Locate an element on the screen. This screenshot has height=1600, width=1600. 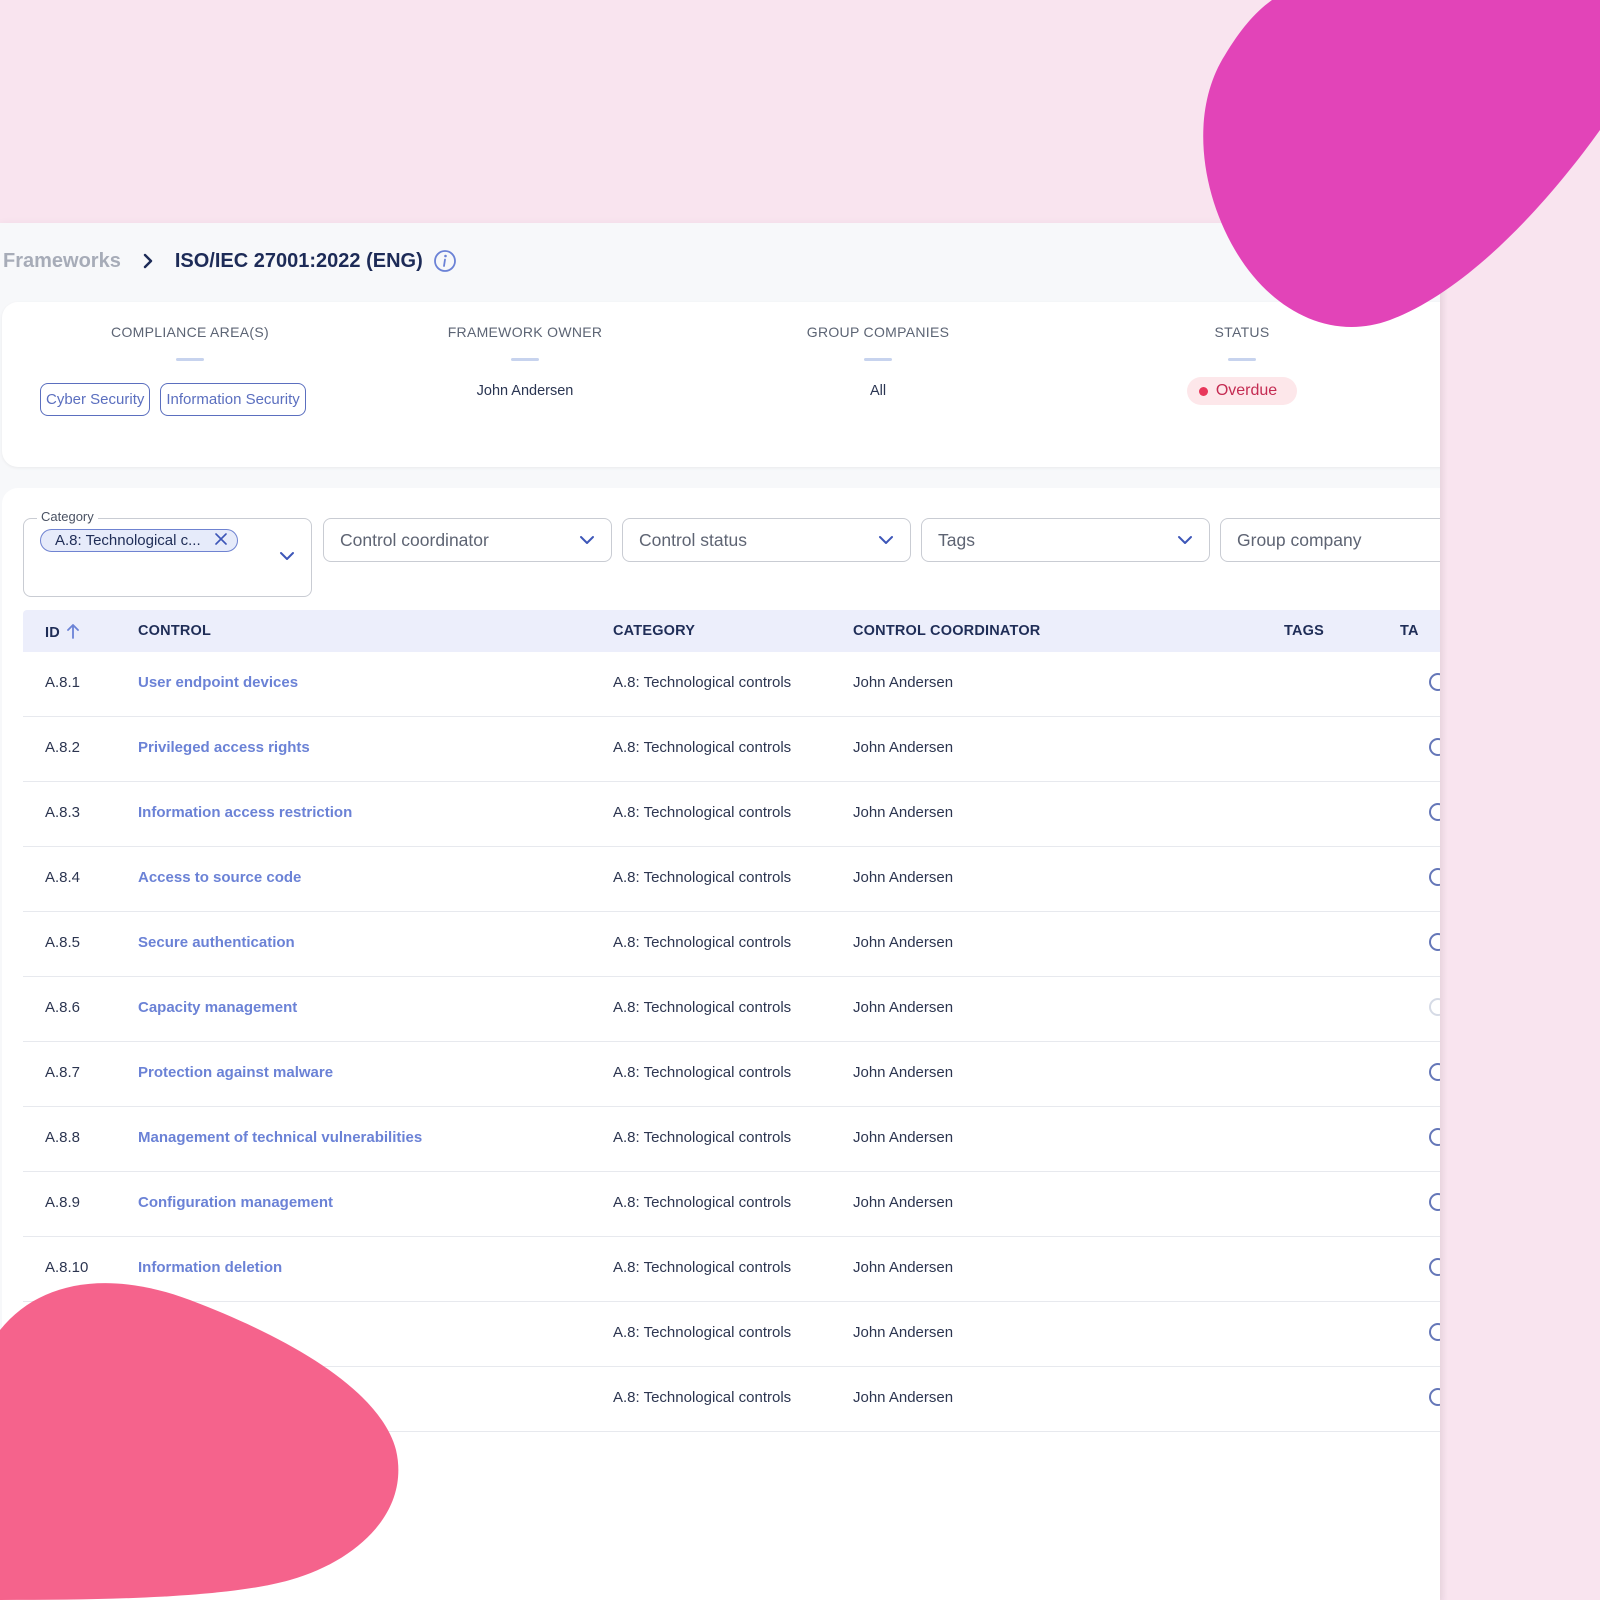
control-coordinator-placeholder: Control coordinator is located at coordinates (414, 539).